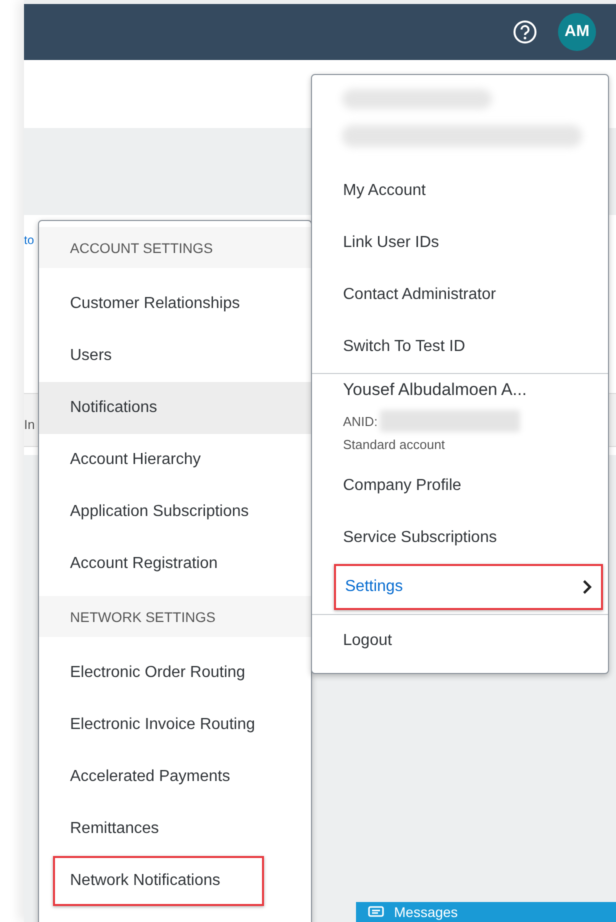 The width and height of the screenshot is (616, 922). I want to click on menu-item: Remittances, so click(175, 829).